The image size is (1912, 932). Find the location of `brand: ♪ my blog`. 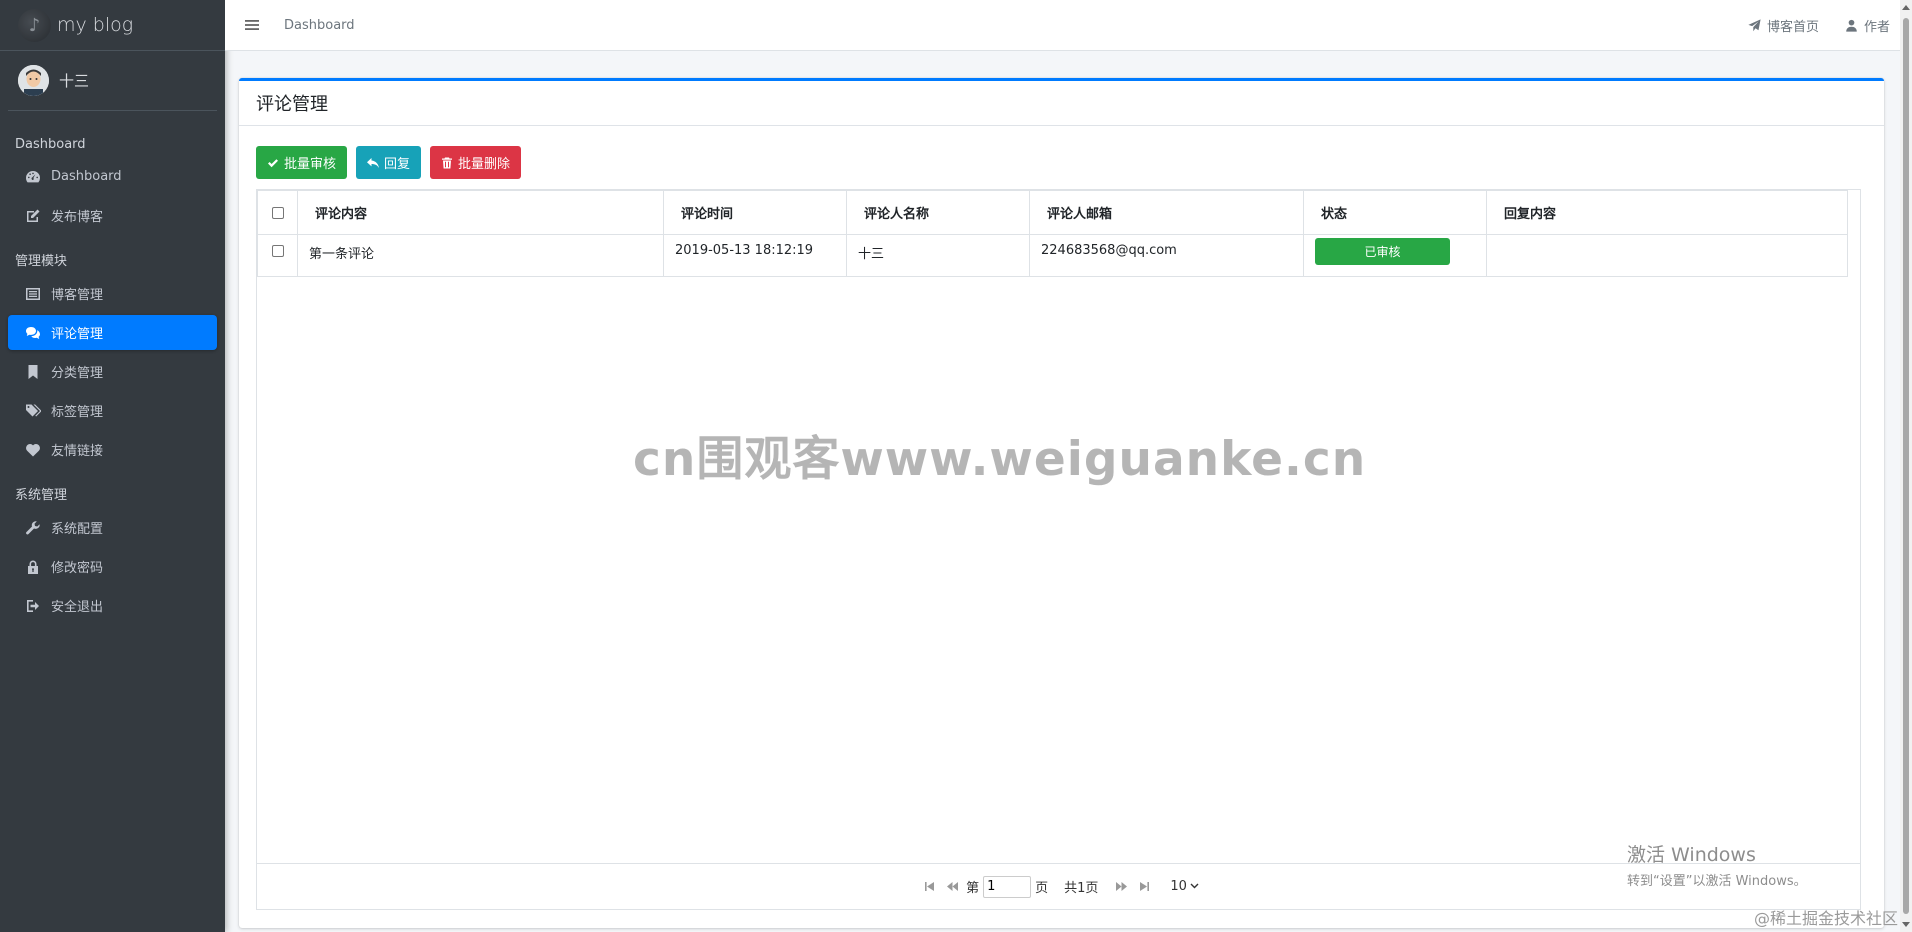

brand: ♪ my blog is located at coordinates (112, 25).